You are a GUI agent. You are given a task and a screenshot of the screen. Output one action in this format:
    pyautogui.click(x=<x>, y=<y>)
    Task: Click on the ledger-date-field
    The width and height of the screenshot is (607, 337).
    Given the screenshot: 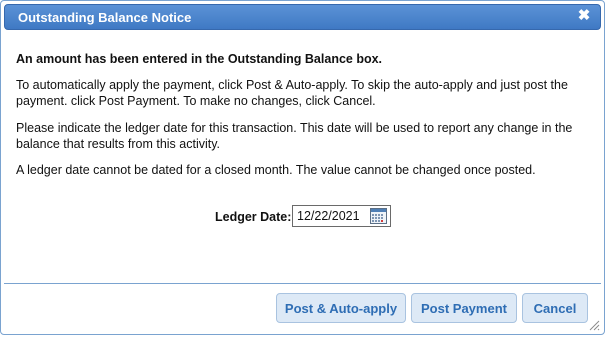 What is the action you would take?
    pyautogui.click(x=341, y=216)
    